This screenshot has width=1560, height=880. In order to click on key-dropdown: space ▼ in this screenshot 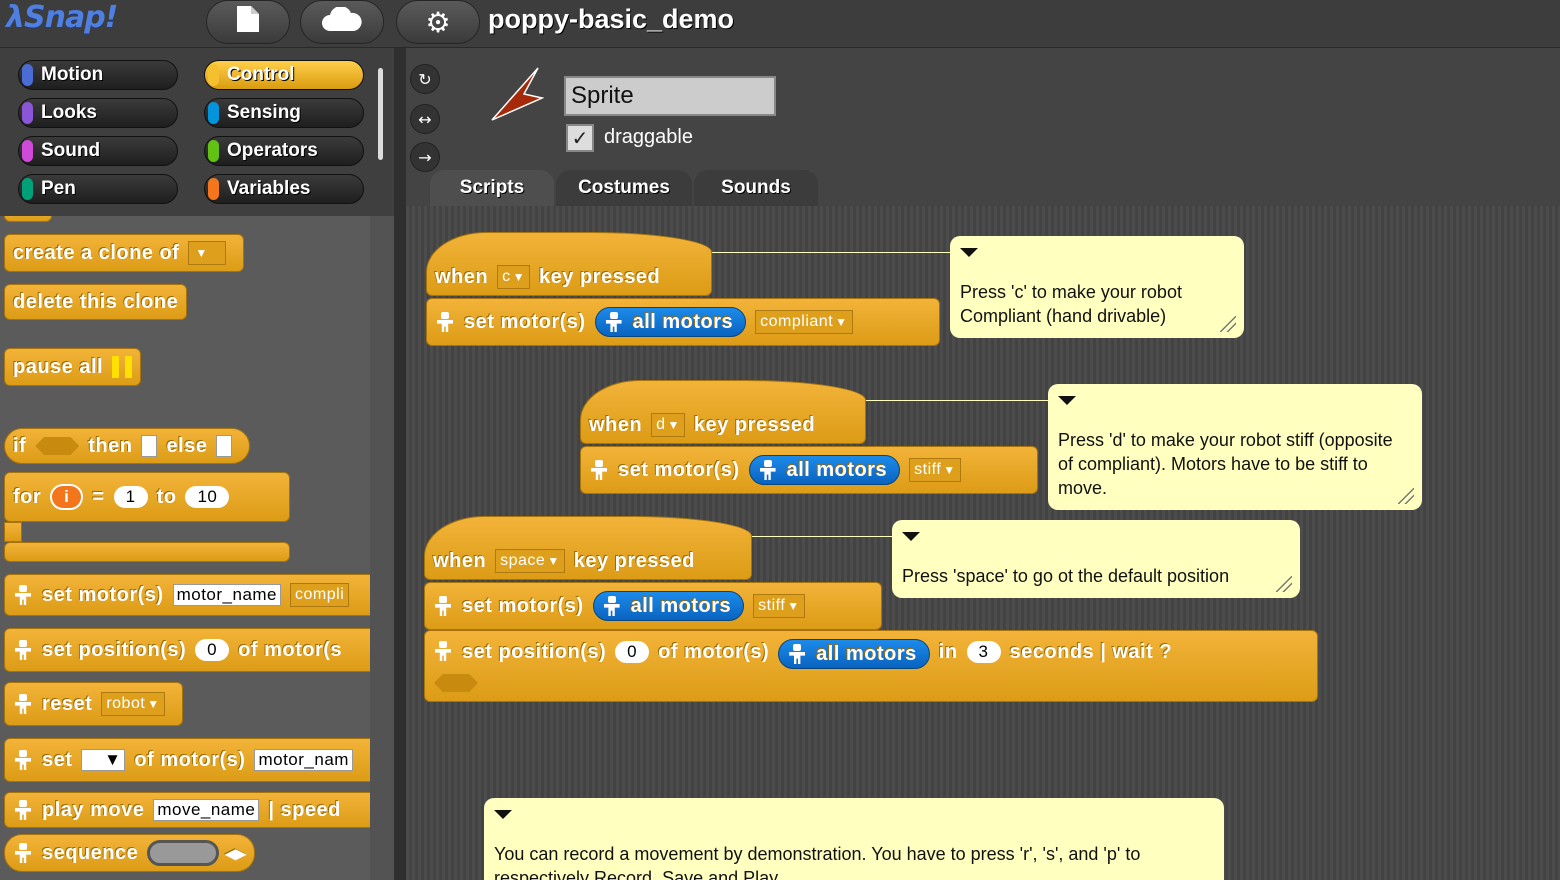, I will do `click(530, 561)`.